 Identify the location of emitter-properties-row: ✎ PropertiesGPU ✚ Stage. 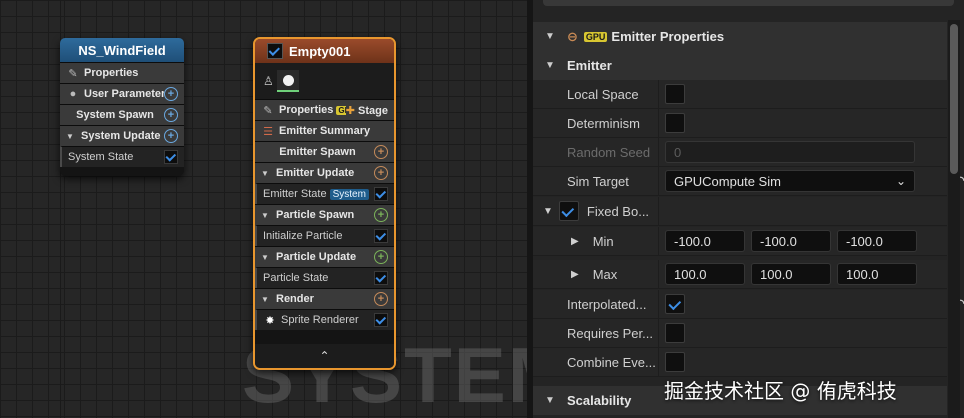
(324, 109).